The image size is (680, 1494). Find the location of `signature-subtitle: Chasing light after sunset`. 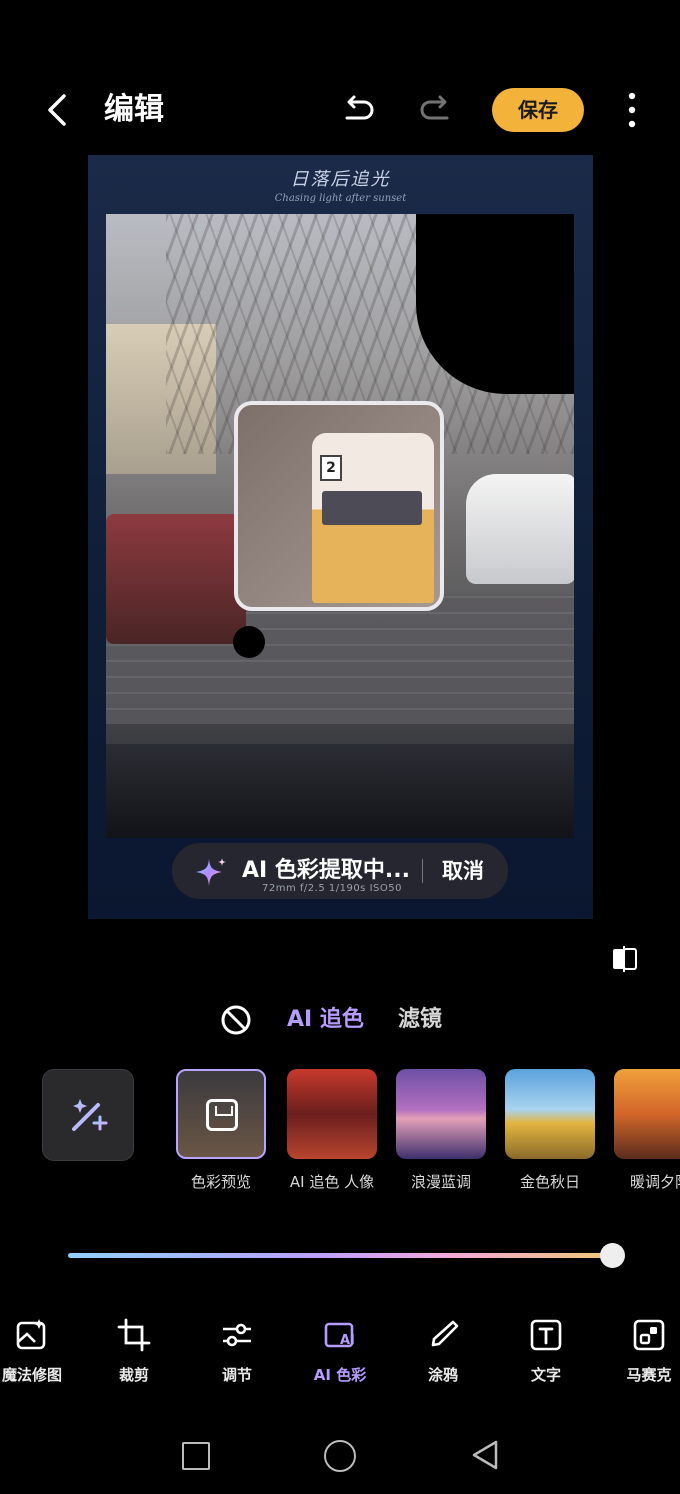

signature-subtitle: Chasing light after sunset is located at coordinates (340, 198).